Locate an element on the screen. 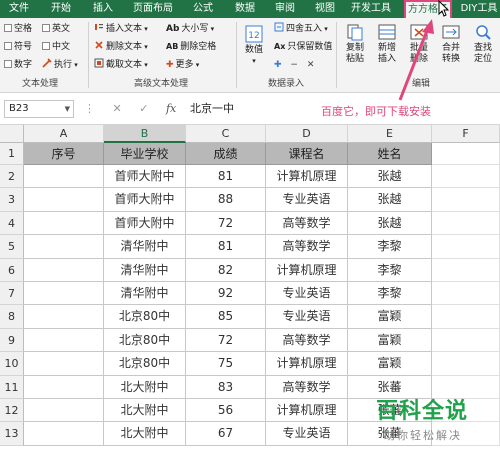 This screenshot has width=500, height=455. row-header: 13 is located at coordinates (12, 434).